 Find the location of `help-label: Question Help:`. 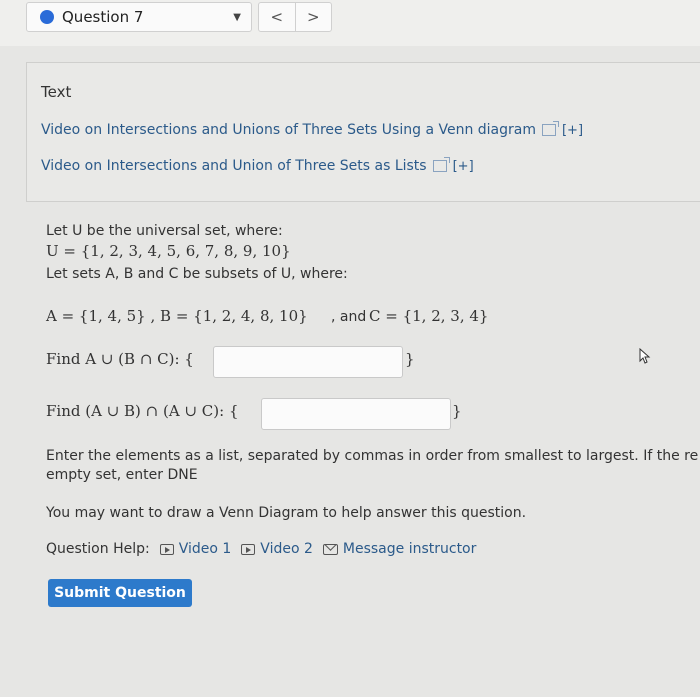

help-label: Question Help: is located at coordinates (98, 549).